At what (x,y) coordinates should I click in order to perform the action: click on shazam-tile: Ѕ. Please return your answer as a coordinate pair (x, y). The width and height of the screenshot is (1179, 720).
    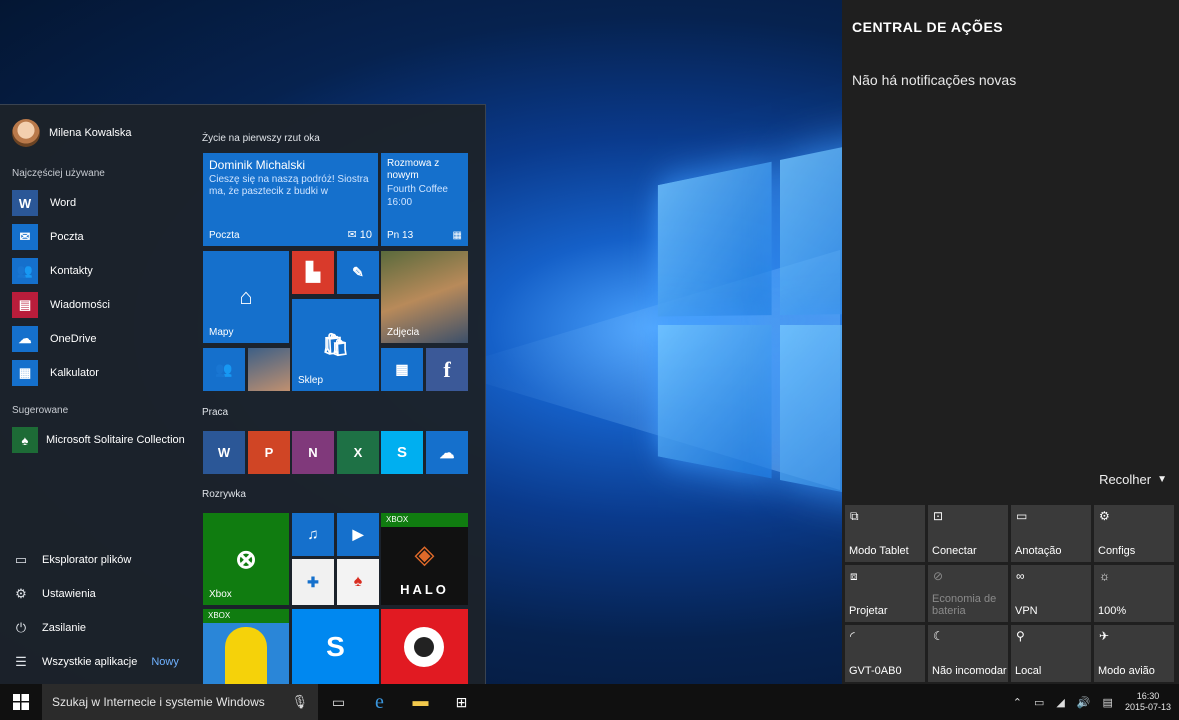
    Looking at the image, I should click on (335, 647).